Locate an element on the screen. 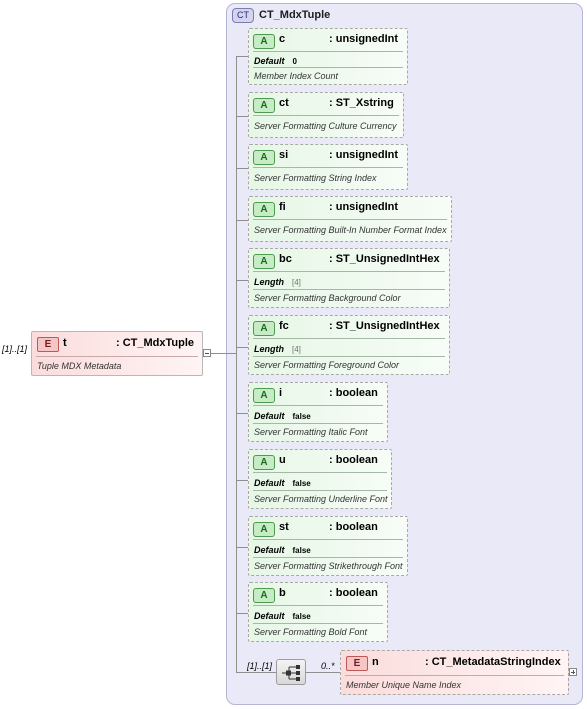 The height and width of the screenshot is (709, 587). expand-toggle is located at coordinates (573, 672).